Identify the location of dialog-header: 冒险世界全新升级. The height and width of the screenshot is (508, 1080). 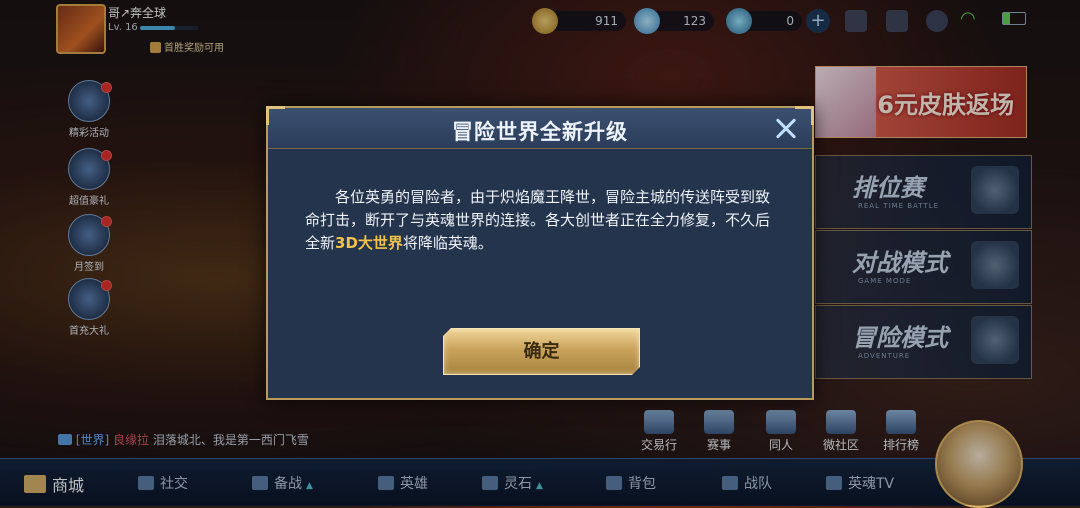
(540, 127).